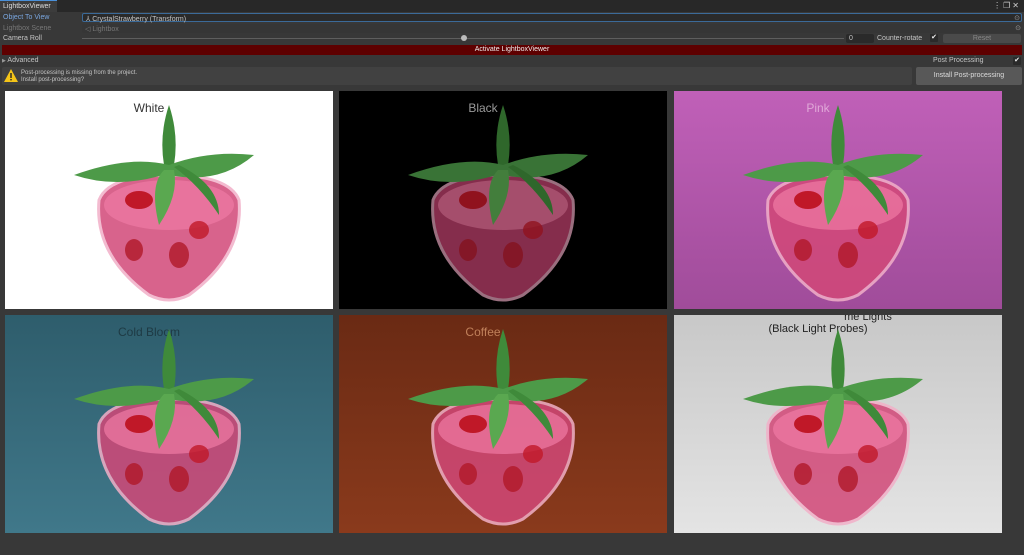 The image size is (1024, 555). Describe the element at coordinates (512, 50) in the screenshot. I see `activate-button: Activate LightboxViewer` at that location.